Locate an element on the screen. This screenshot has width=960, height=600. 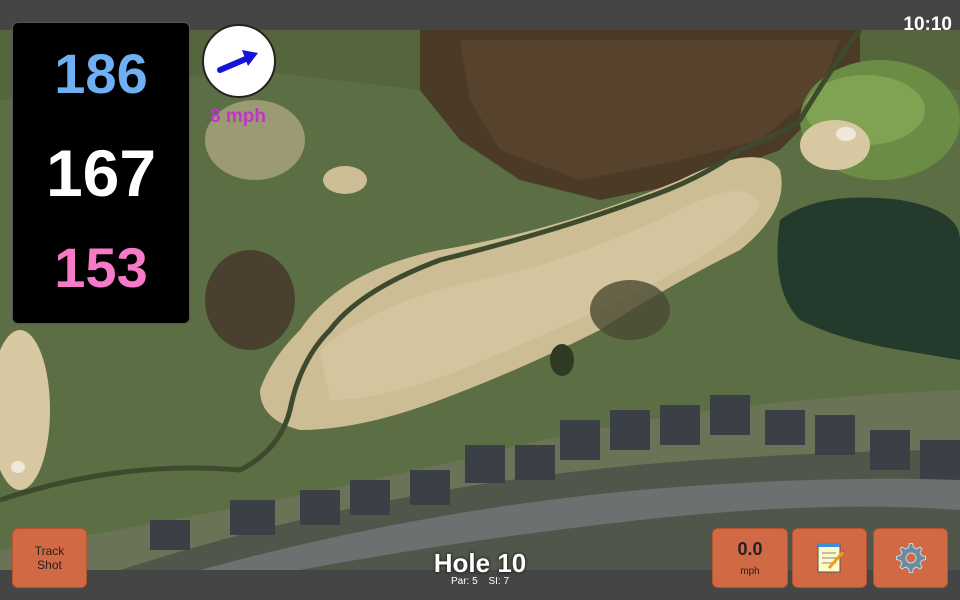
front-distance: 153 is located at coordinates (101, 267).